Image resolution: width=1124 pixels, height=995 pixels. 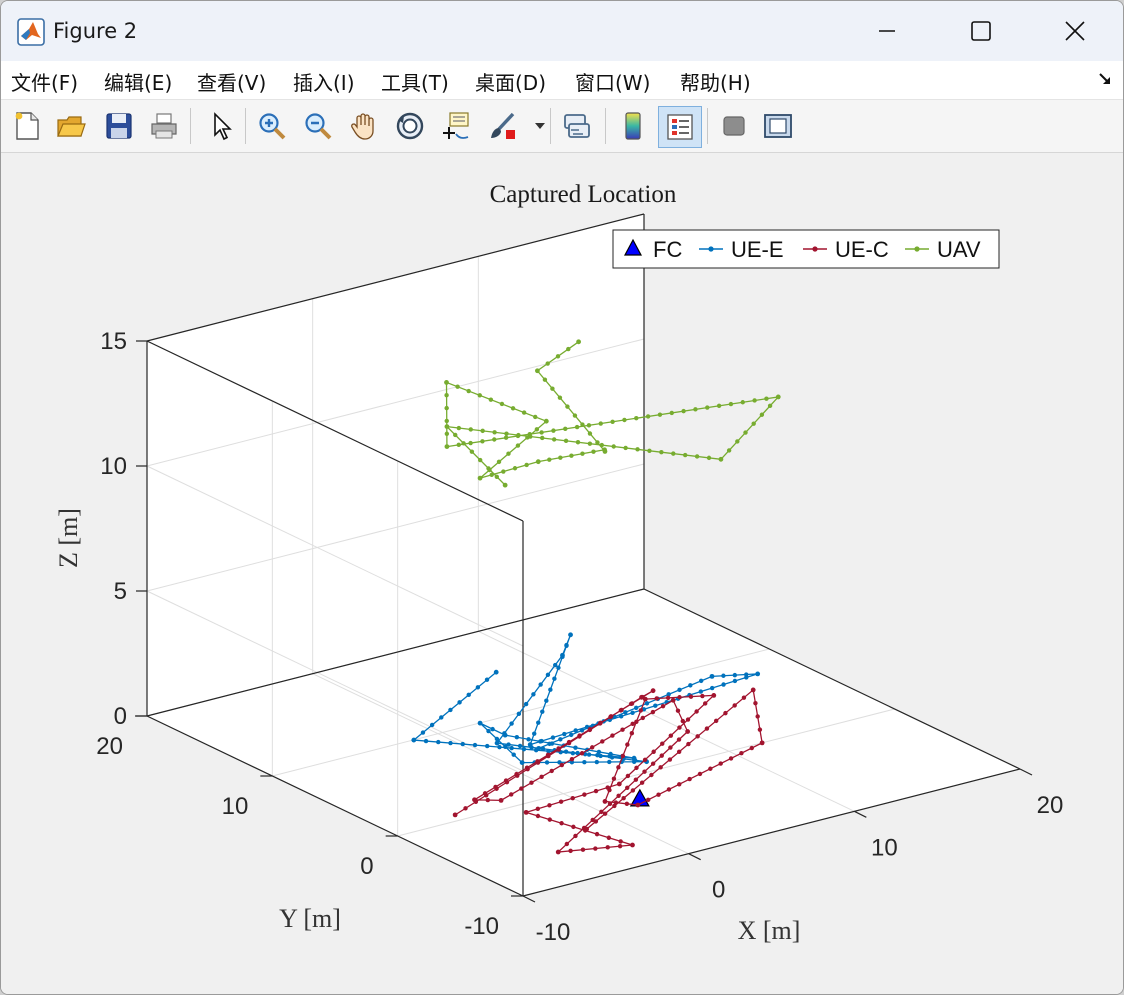 What do you see at coordinates (138, 81) in the screenshot?
I see `menu-edit: 编辑(E)` at bounding box center [138, 81].